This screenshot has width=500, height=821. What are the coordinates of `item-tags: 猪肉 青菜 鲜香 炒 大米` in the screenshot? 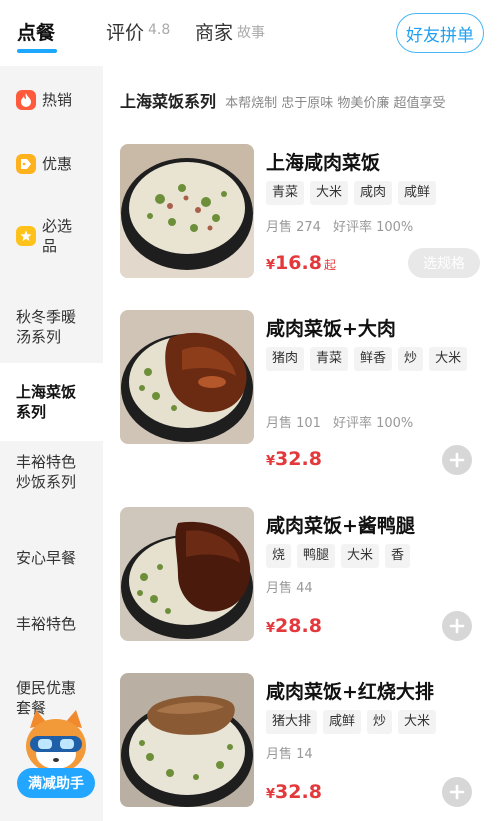 It's located at (371, 359).